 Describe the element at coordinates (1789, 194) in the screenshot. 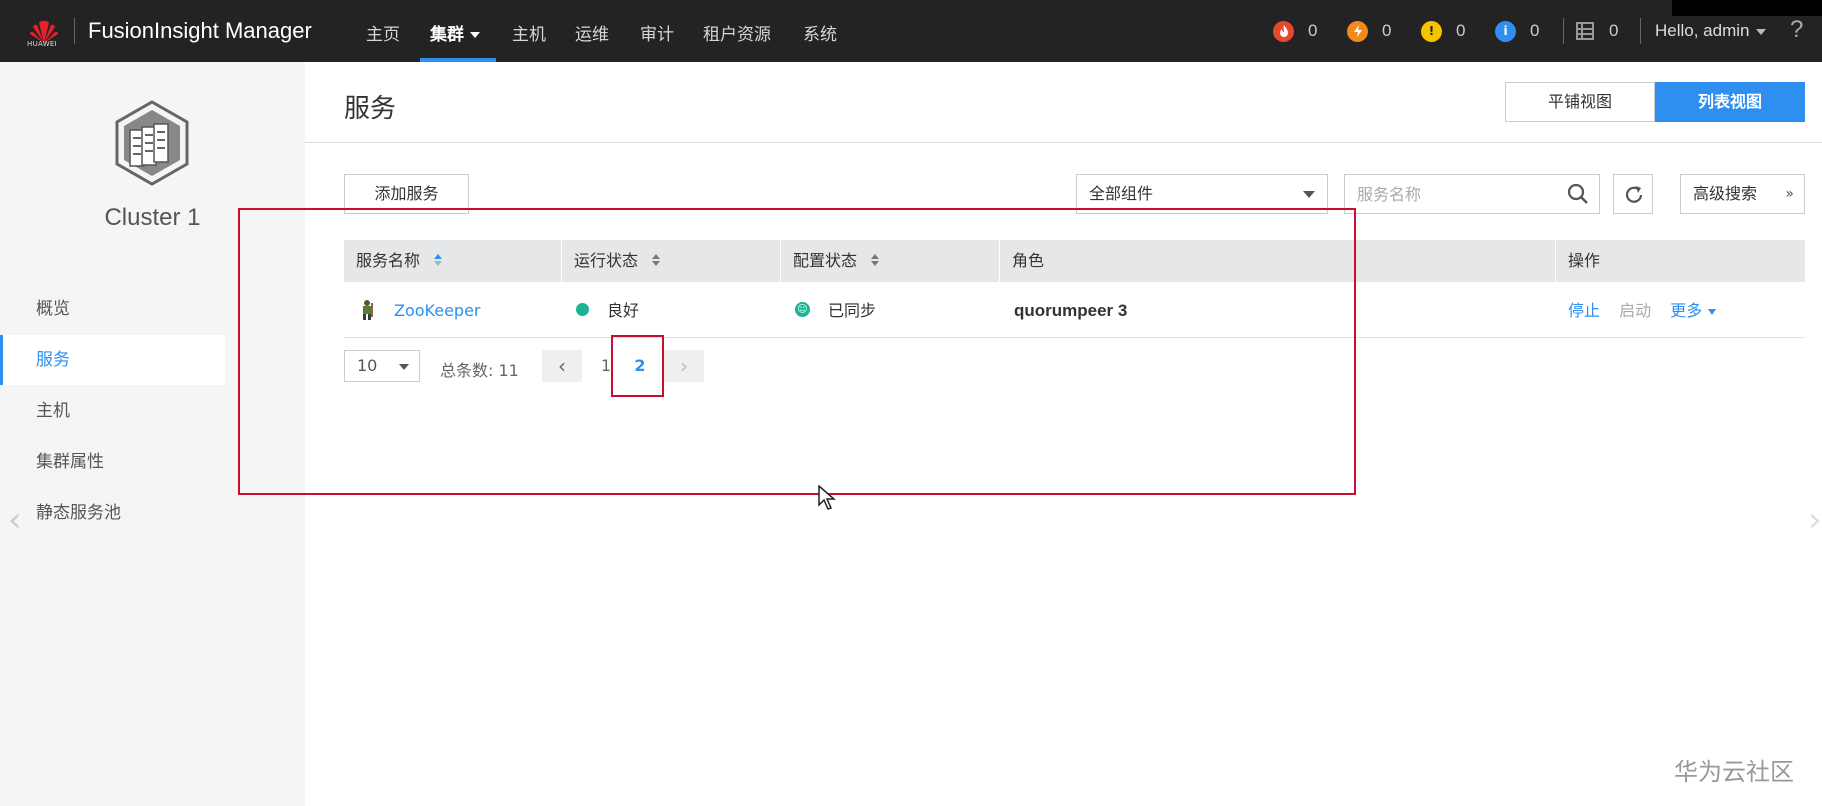

I see `double-chevron-down-icon: »` at that location.